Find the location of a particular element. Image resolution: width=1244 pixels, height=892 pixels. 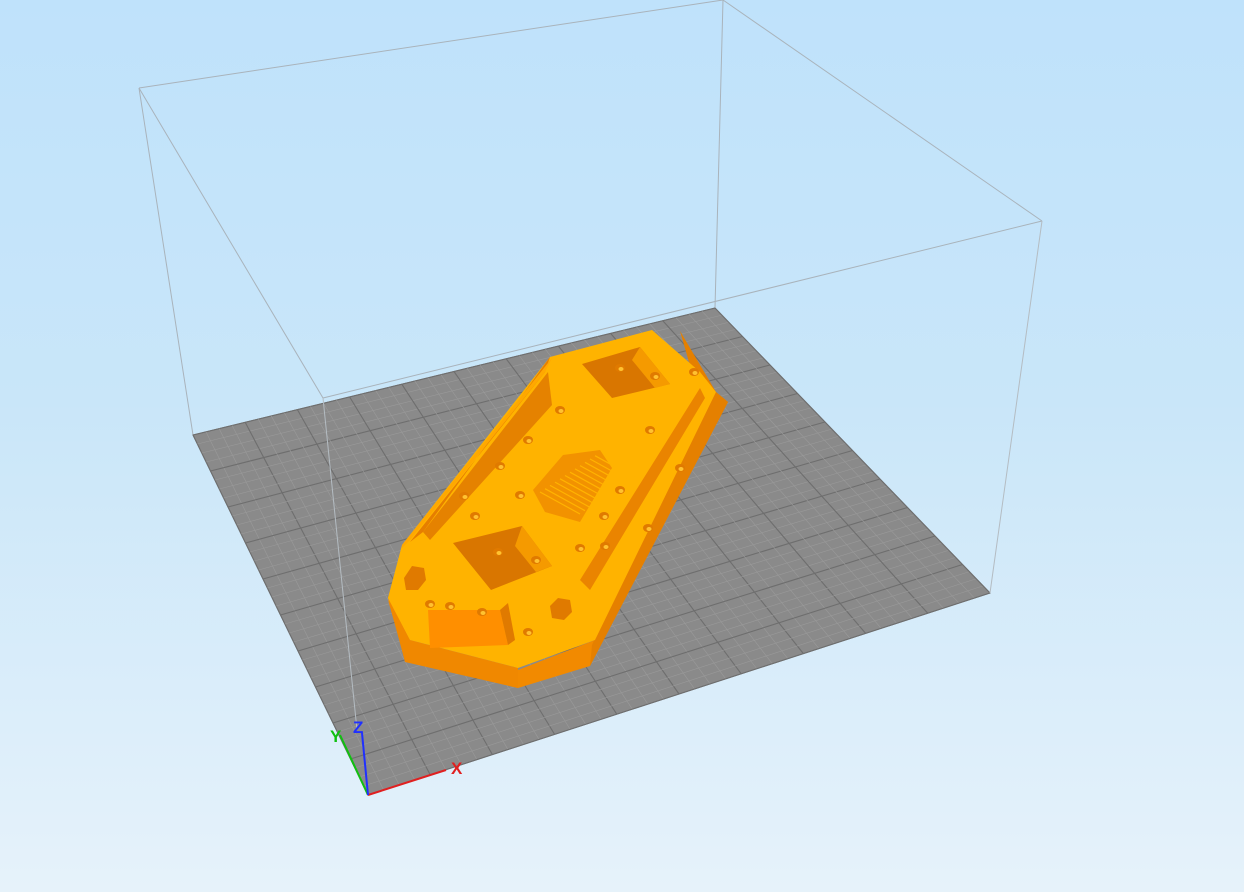

axis-x-label: X is located at coordinates (457, 768).